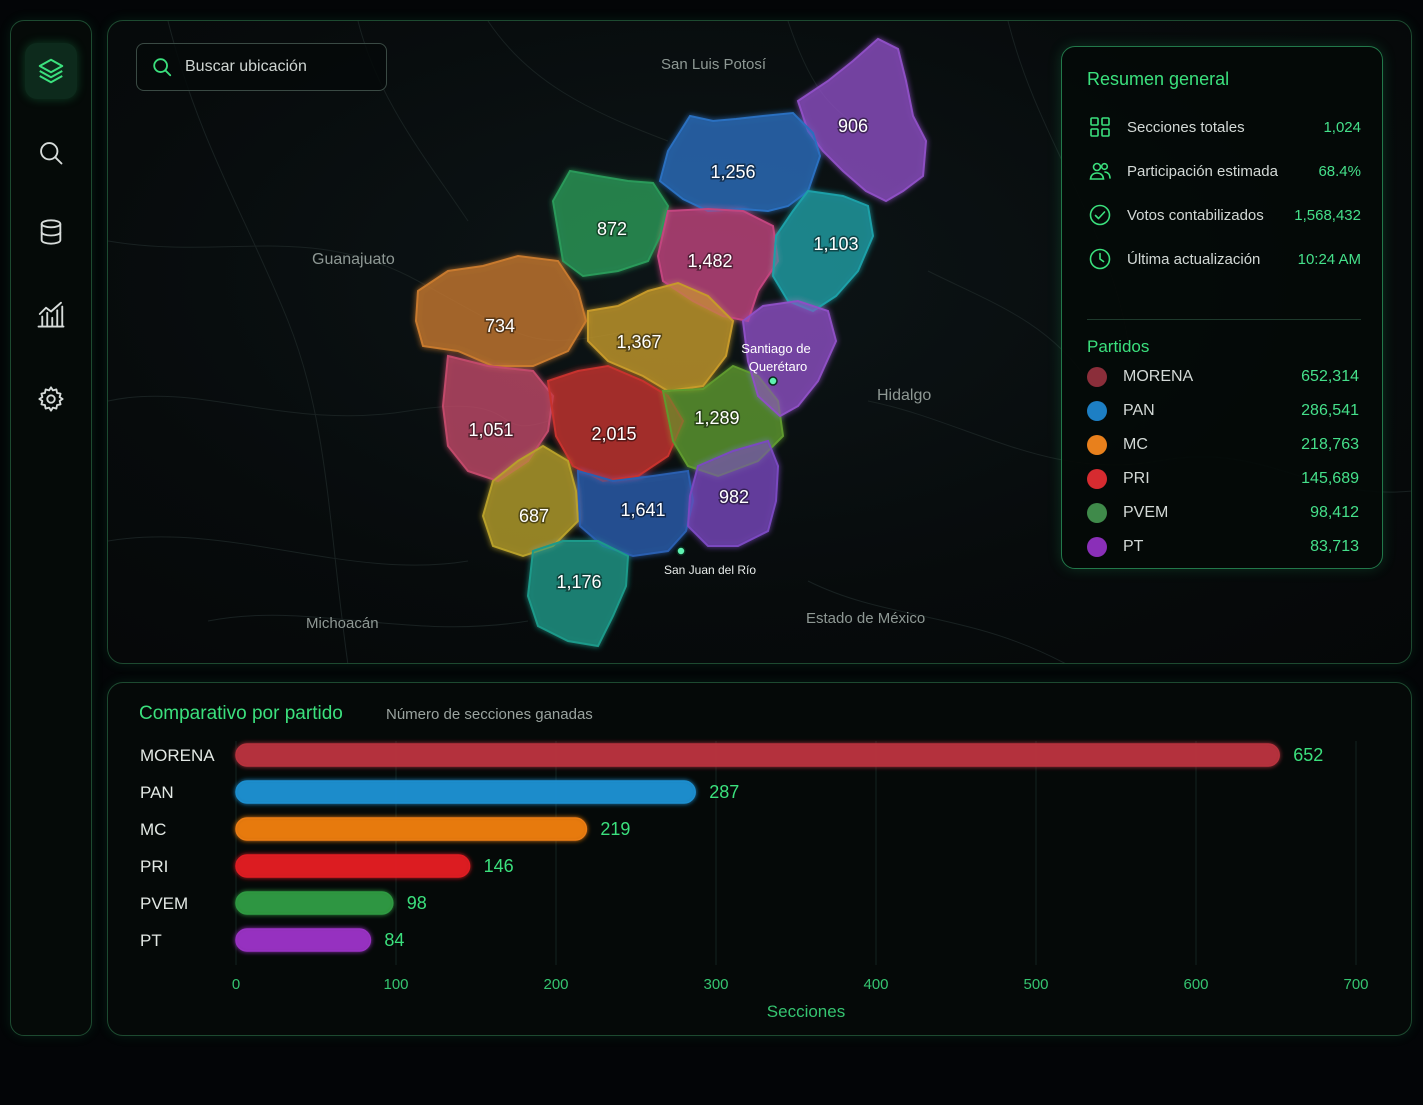 The width and height of the screenshot is (1423, 1105). I want to click on y-category-label: PVEM, so click(164, 903).